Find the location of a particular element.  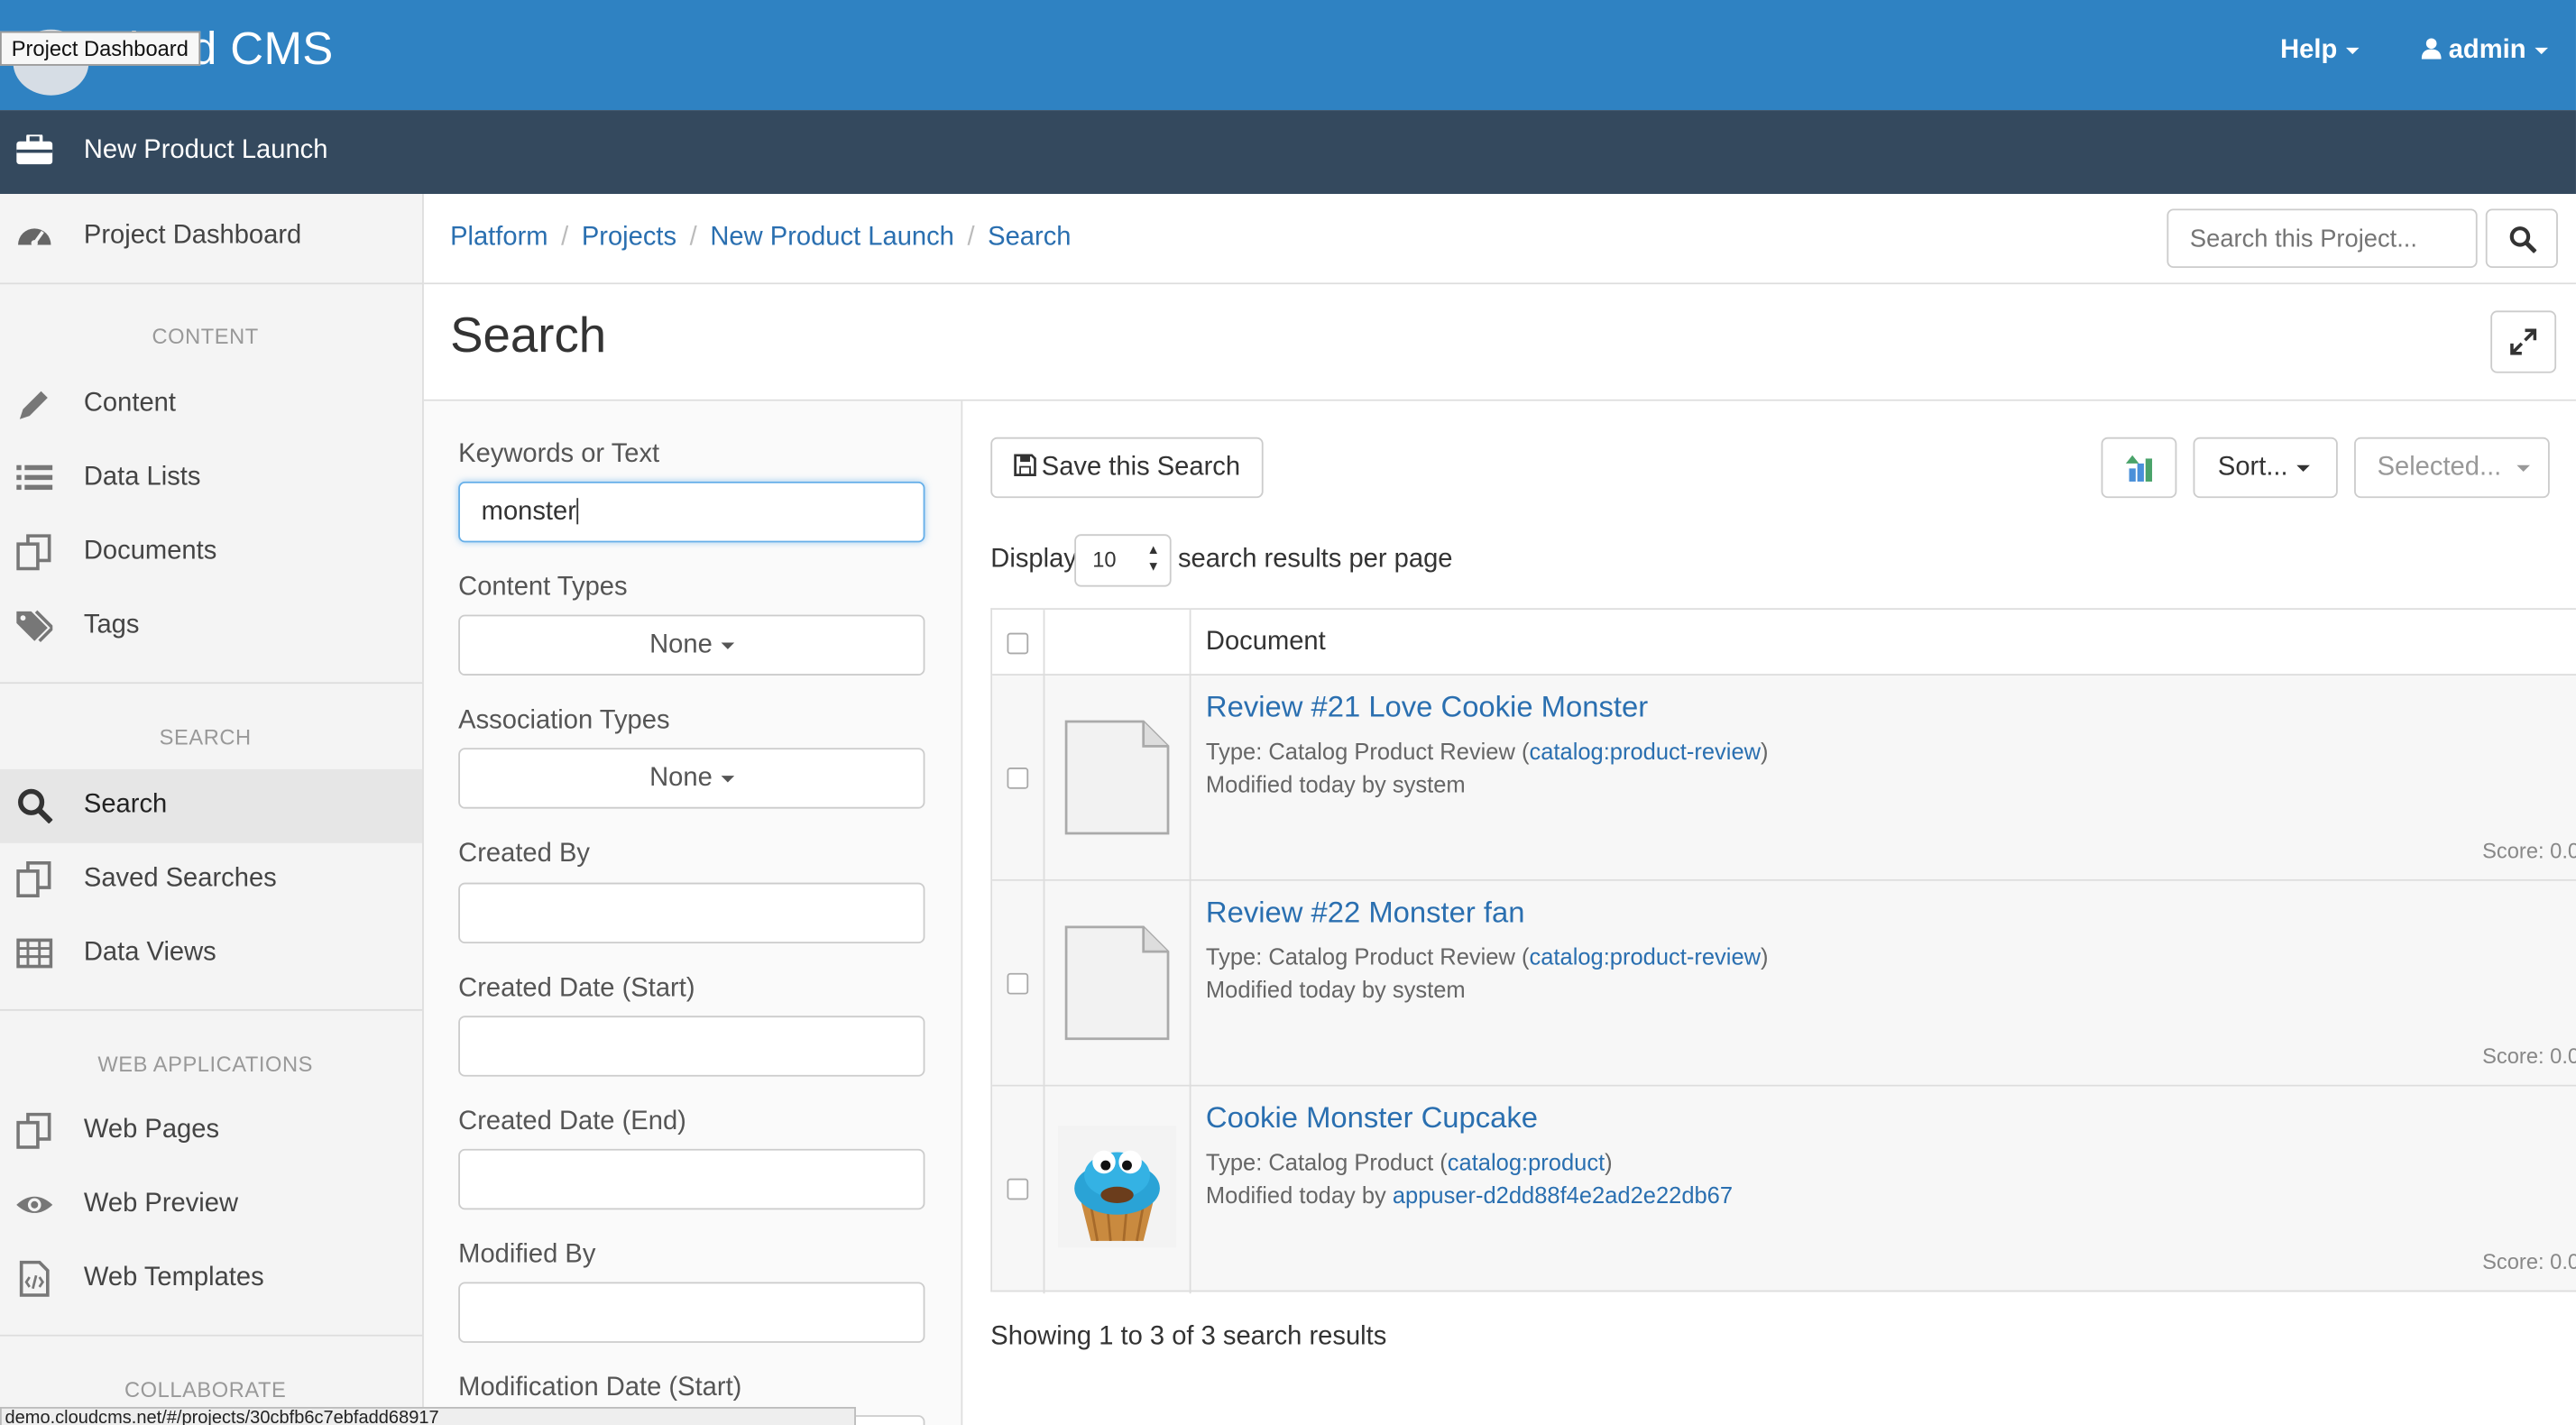

help-label: Help is located at coordinates (2309, 50).